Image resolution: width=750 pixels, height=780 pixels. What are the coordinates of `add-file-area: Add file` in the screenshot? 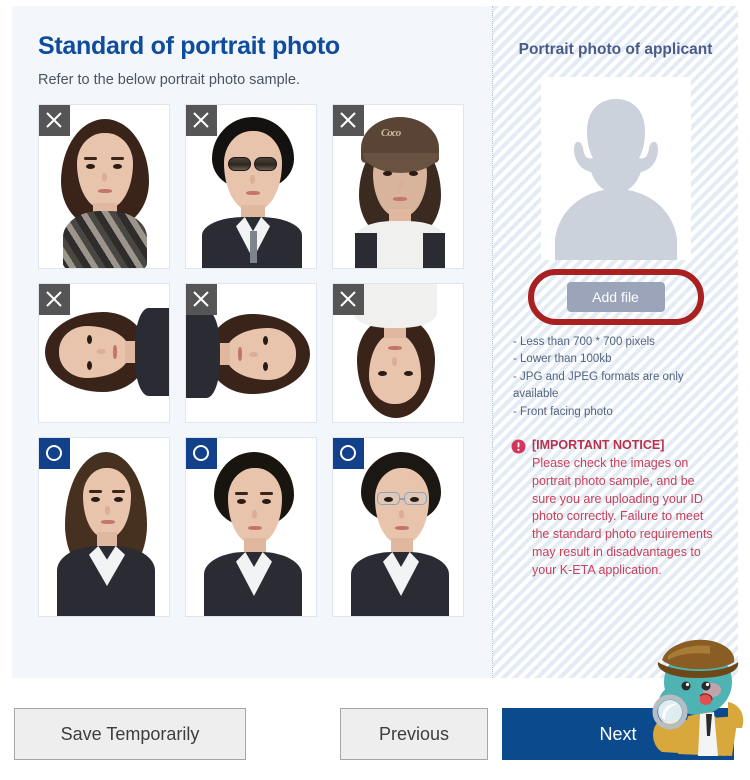 It's located at (615, 297).